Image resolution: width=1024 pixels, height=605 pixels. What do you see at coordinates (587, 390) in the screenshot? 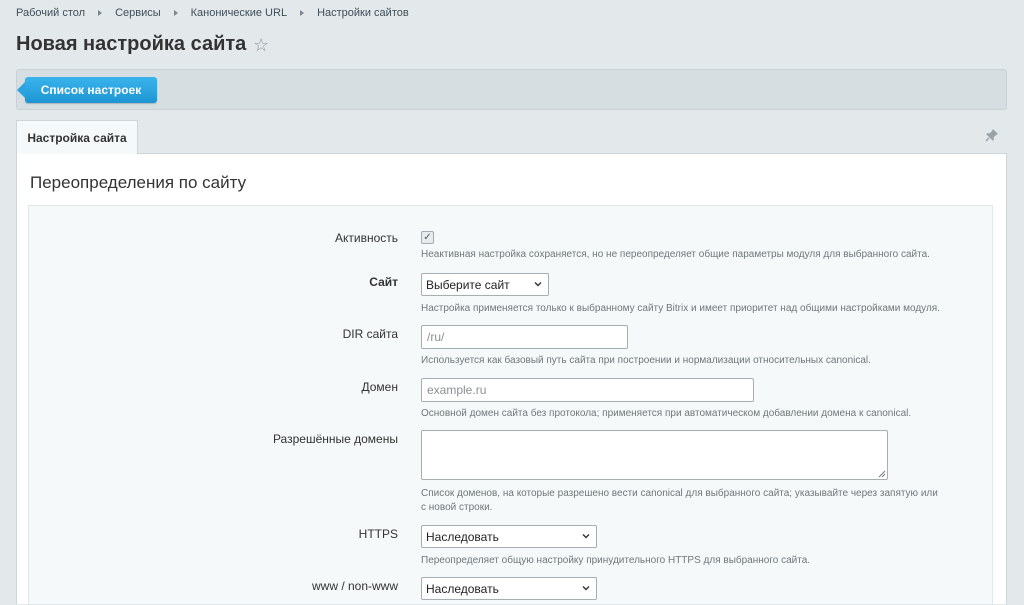
I see `domain-input: example.ru` at bounding box center [587, 390].